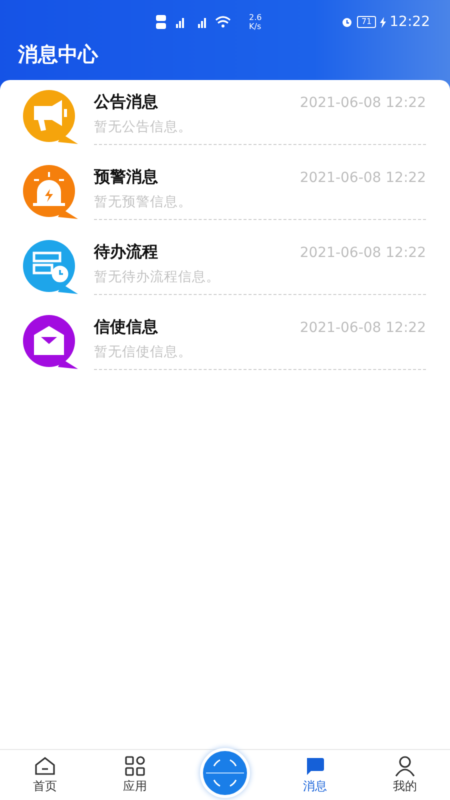 The width and height of the screenshot is (450, 800). What do you see at coordinates (383, 22) in the screenshot?
I see `charging-icon` at bounding box center [383, 22].